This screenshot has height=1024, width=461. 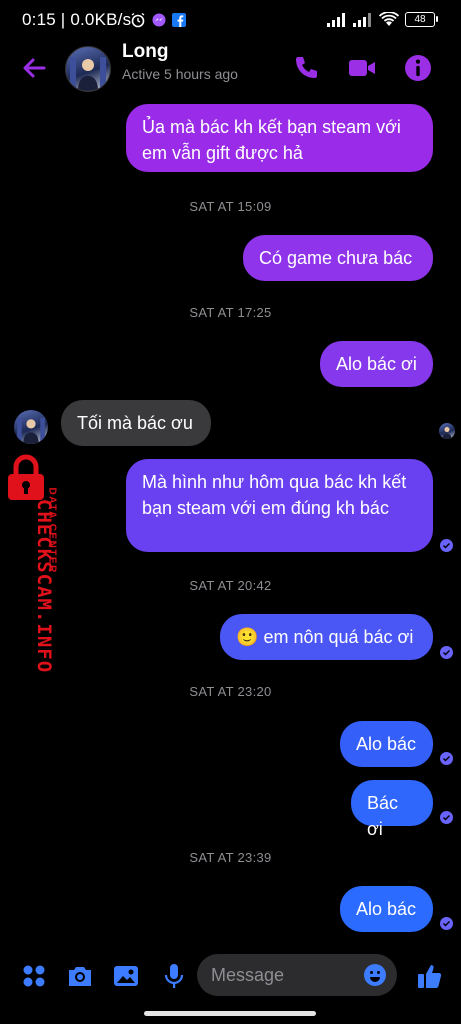 I want to click on battery-level: 48, so click(x=420, y=19).